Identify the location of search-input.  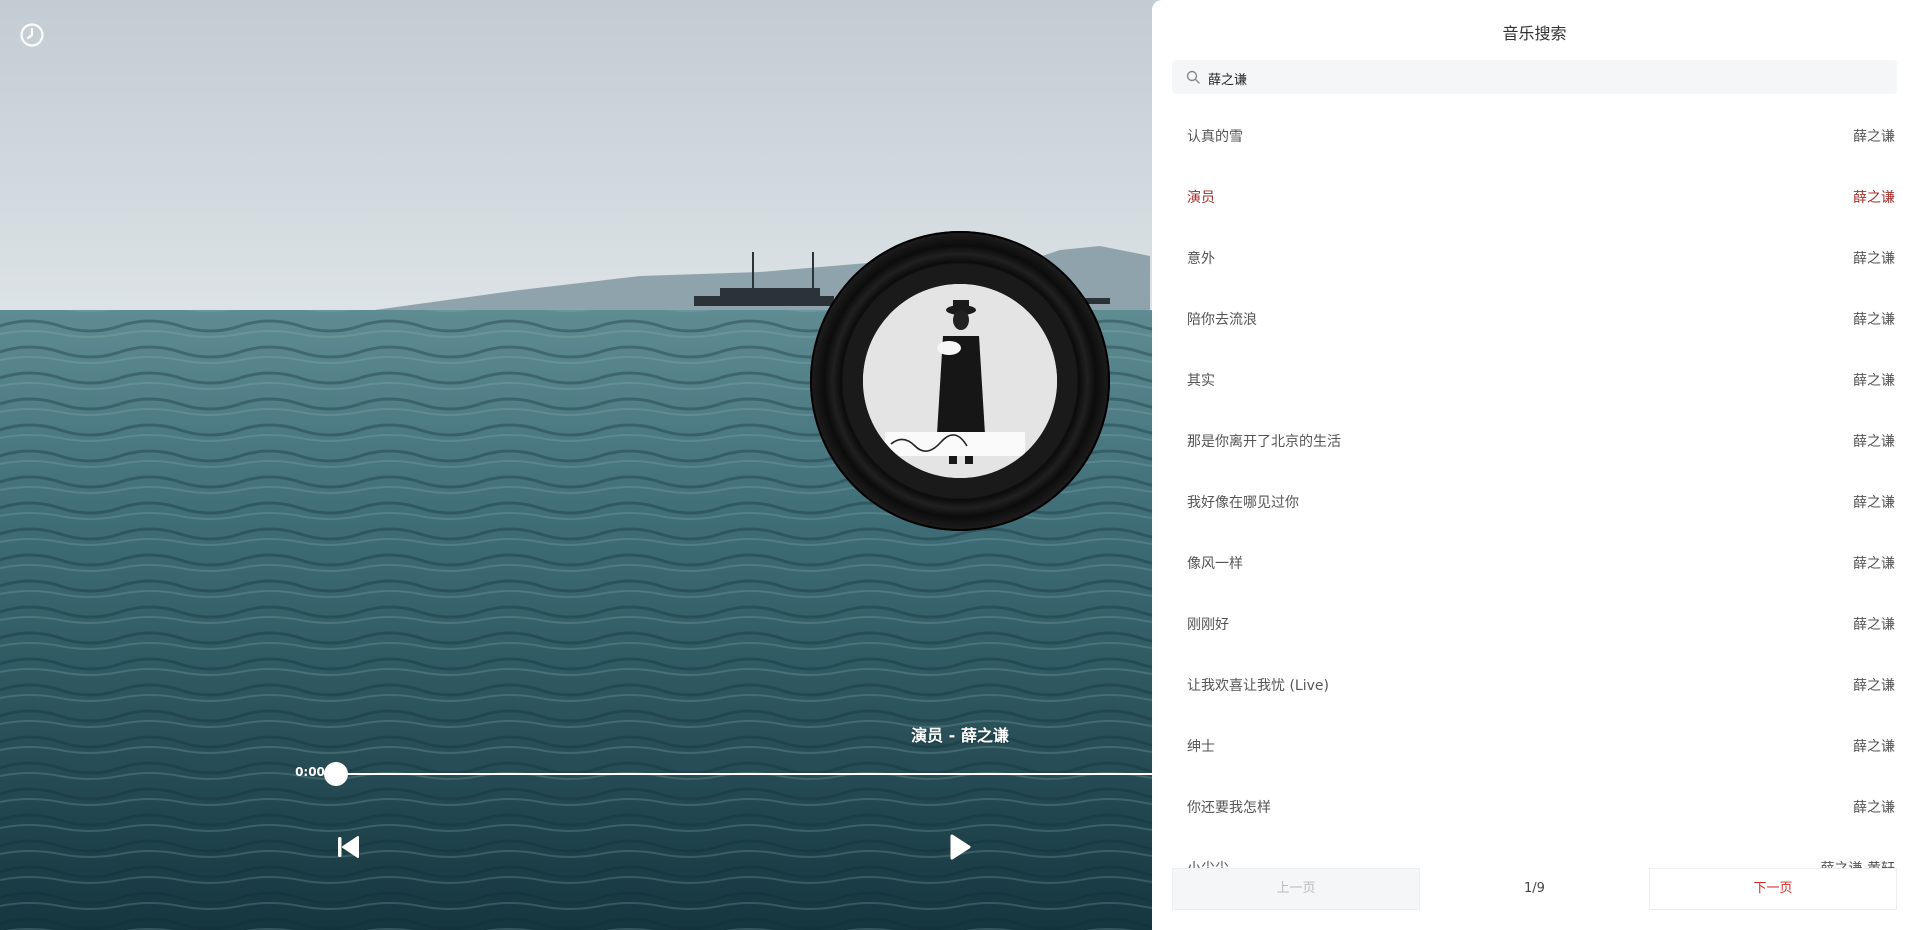
(1548, 78).